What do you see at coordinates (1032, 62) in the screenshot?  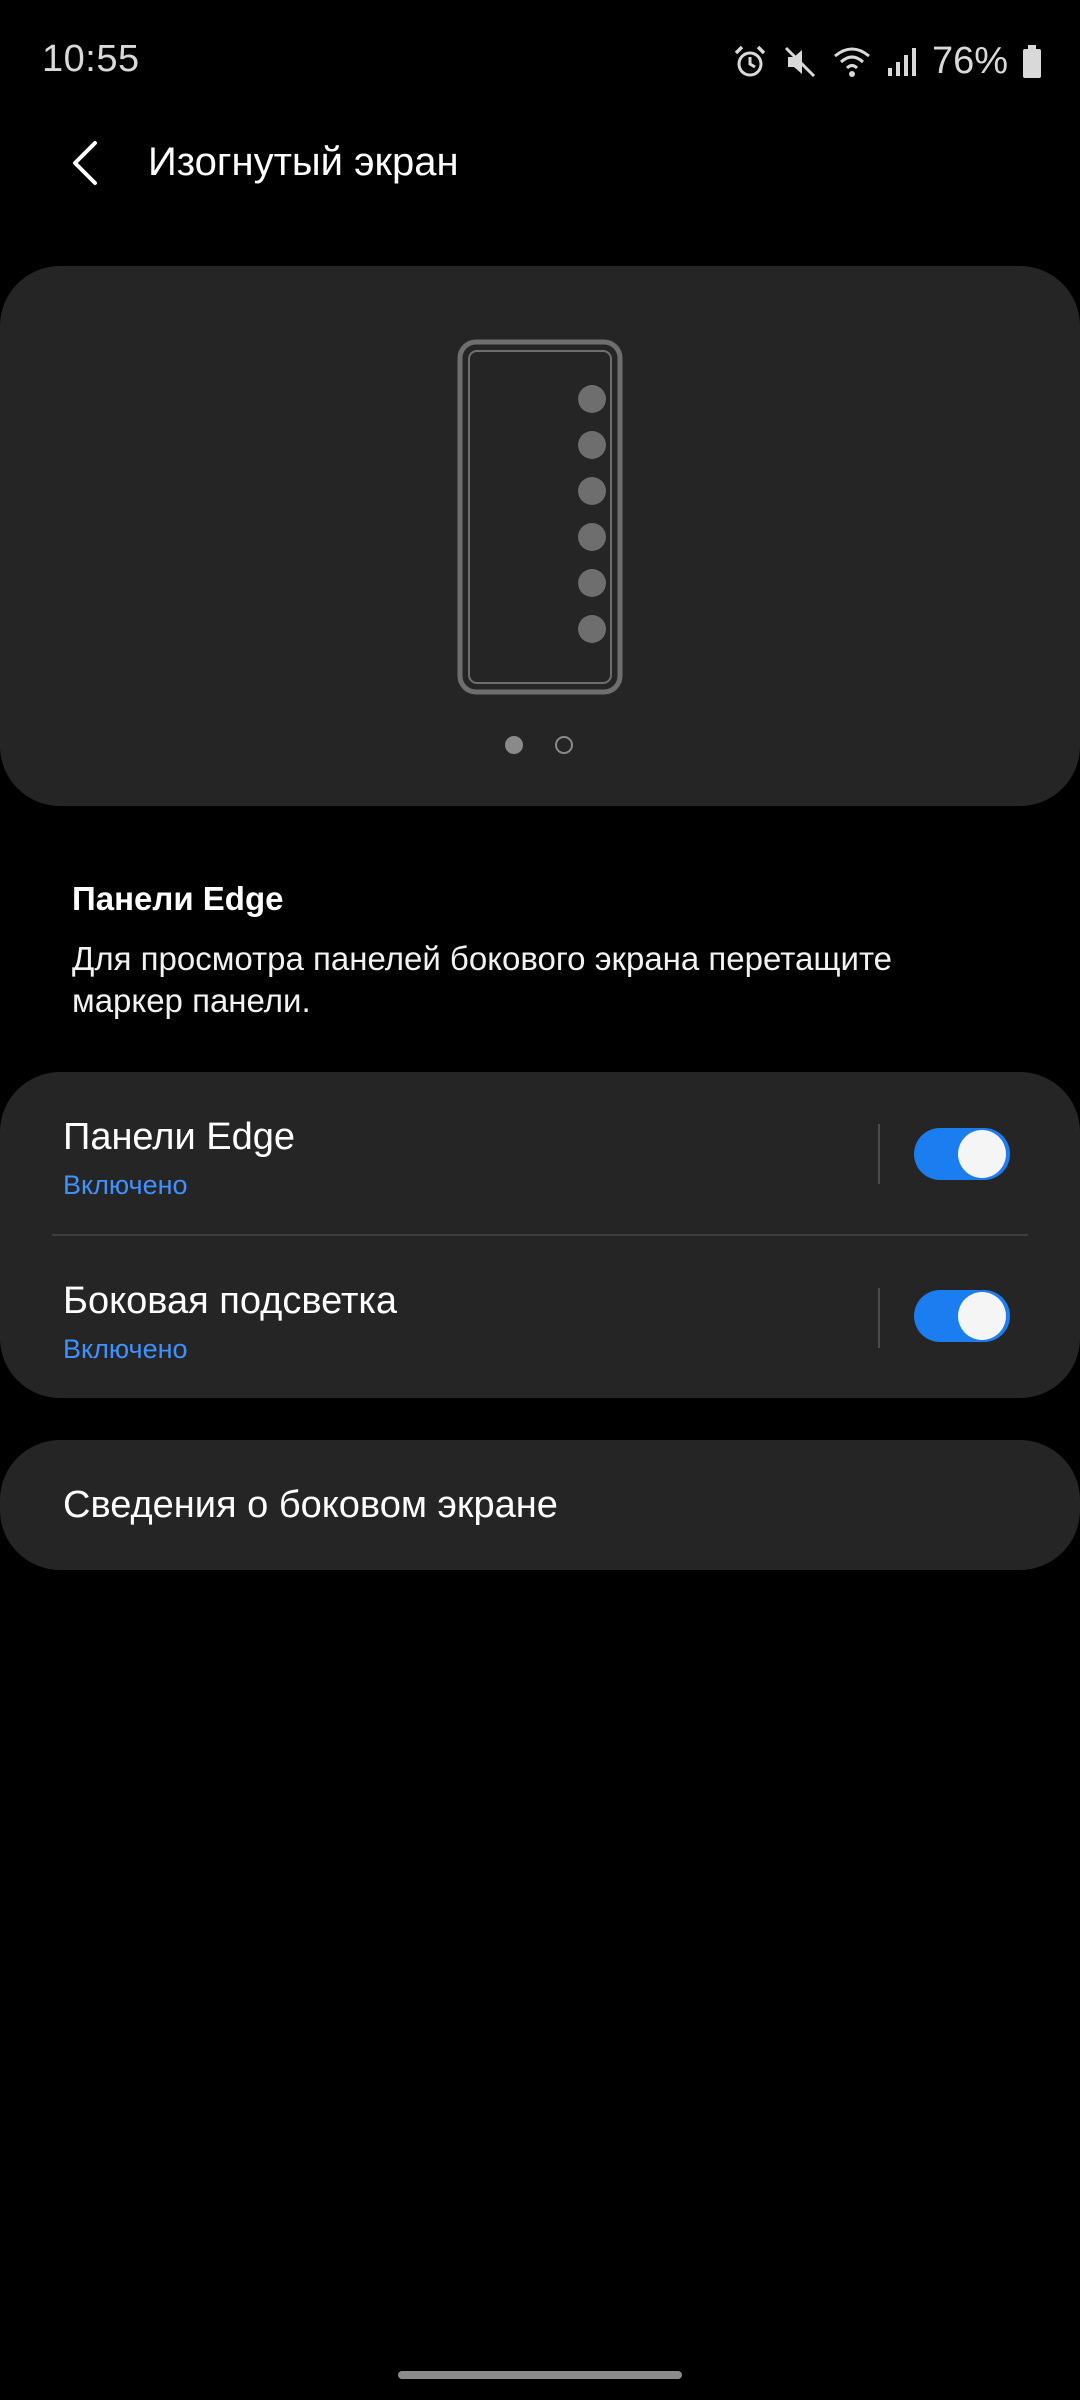 I see `battery-icon` at bounding box center [1032, 62].